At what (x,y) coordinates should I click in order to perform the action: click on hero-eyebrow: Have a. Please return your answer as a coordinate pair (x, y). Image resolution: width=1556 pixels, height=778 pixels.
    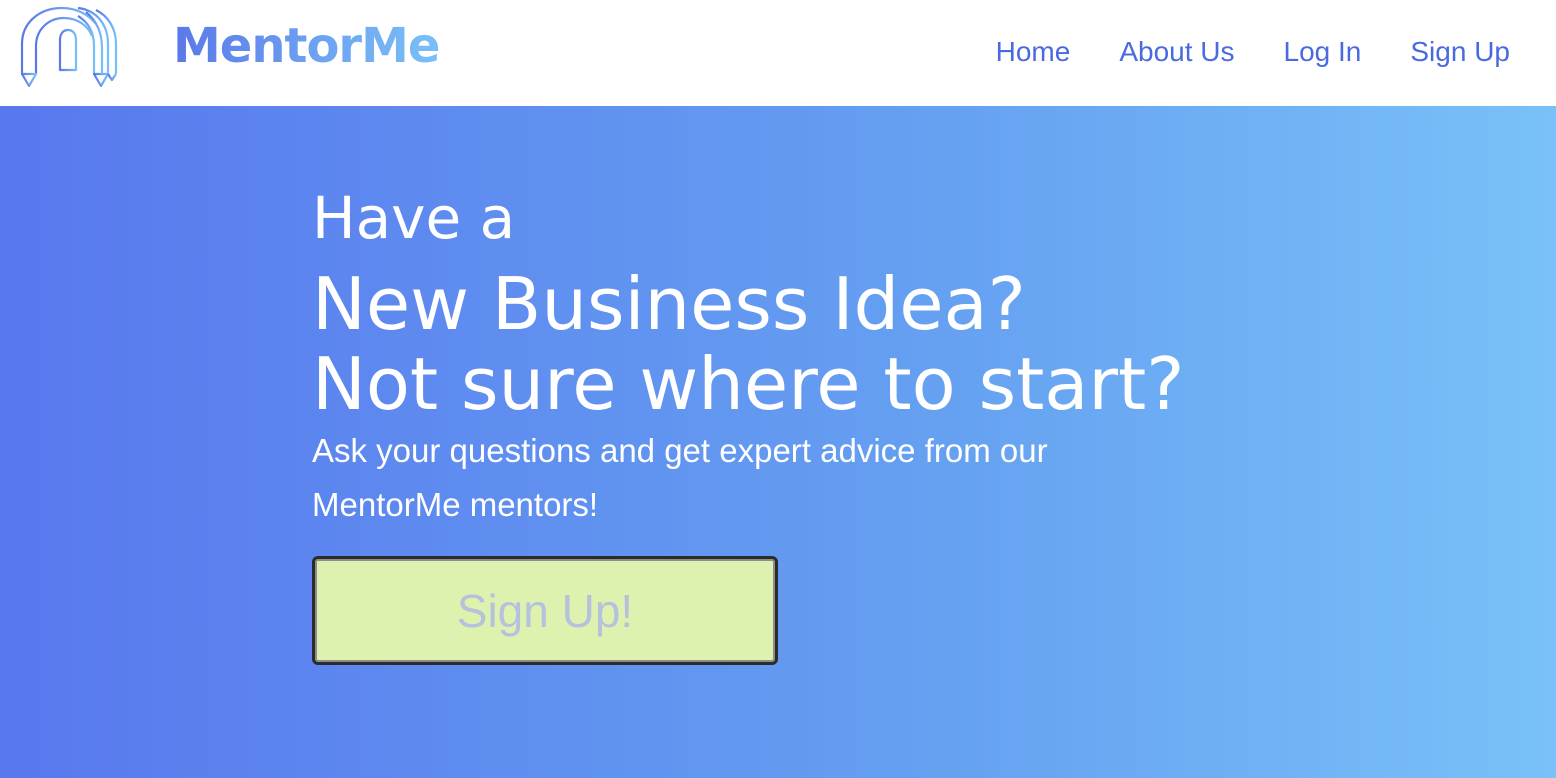
    Looking at the image, I should click on (414, 218).